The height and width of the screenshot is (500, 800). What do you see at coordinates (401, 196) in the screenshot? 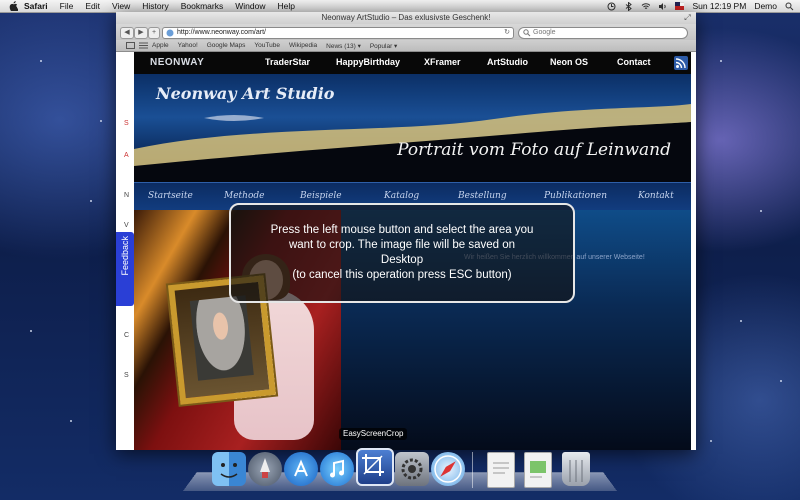
I see `subnav-katalog: Katalog` at bounding box center [401, 196].